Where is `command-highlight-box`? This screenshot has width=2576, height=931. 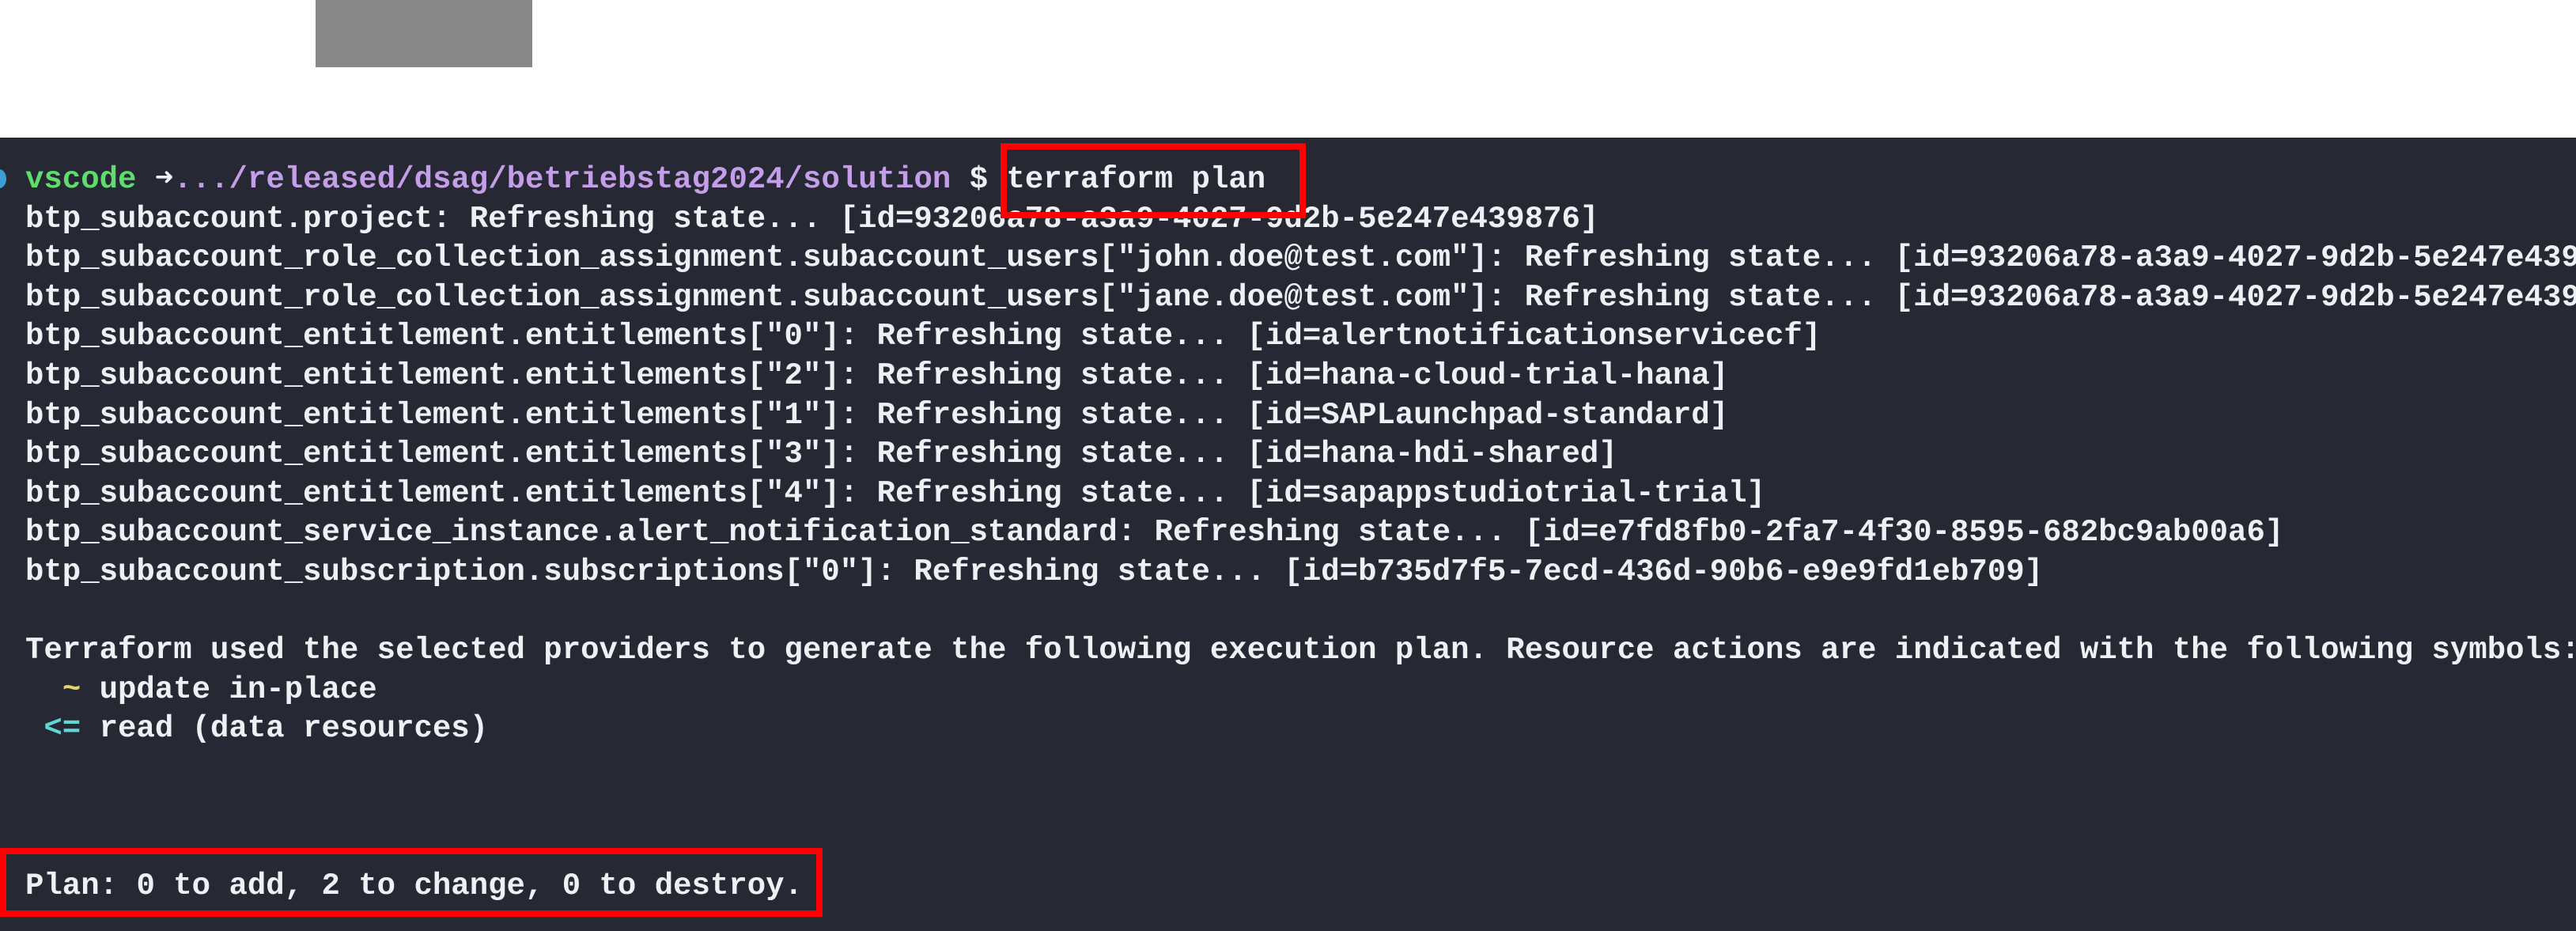 command-highlight-box is located at coordinates (1153, 180).